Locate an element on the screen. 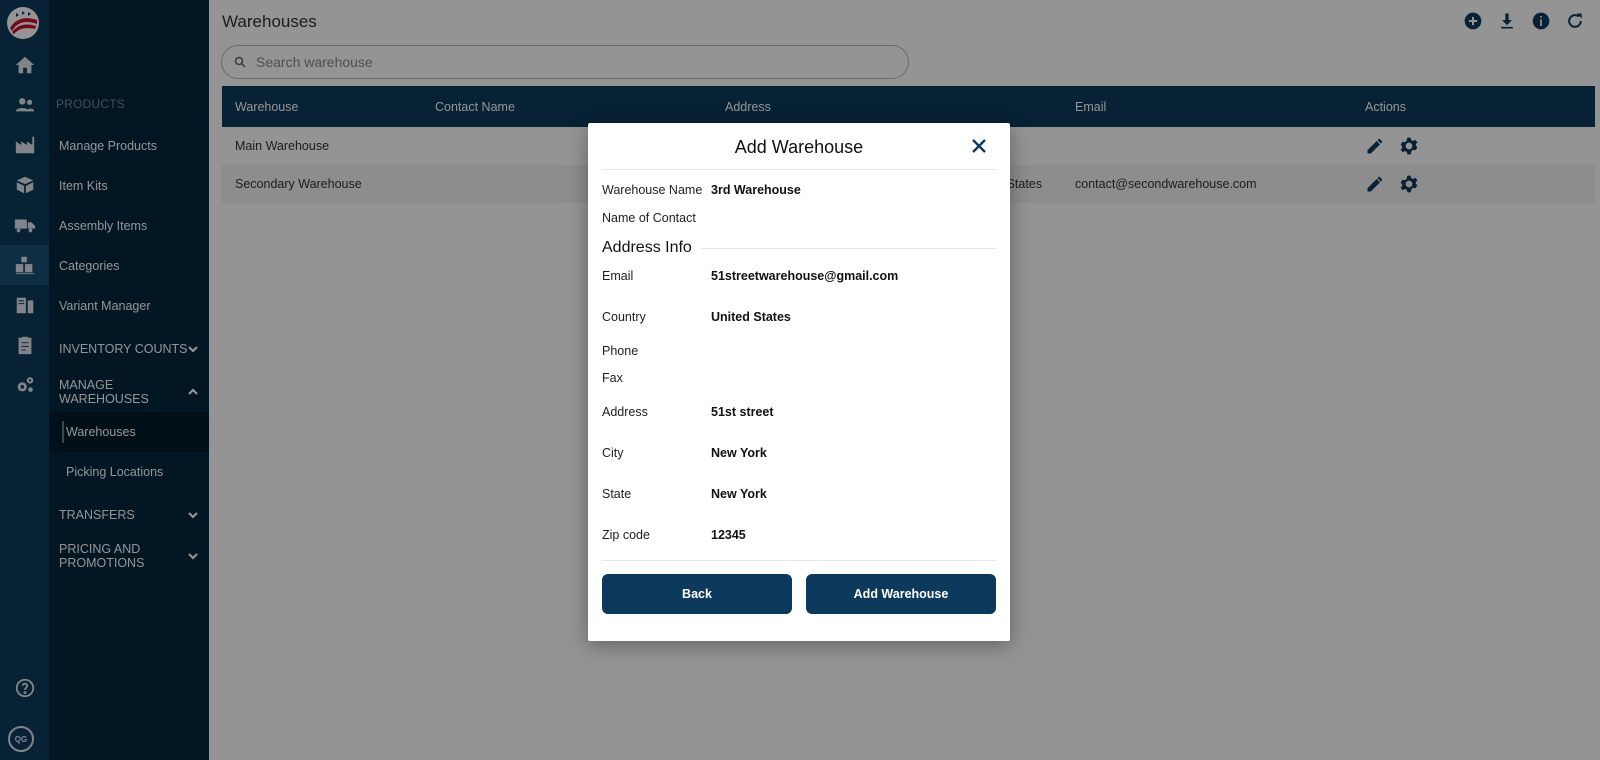  field-label: Fax is located at coordinates (612, 378).